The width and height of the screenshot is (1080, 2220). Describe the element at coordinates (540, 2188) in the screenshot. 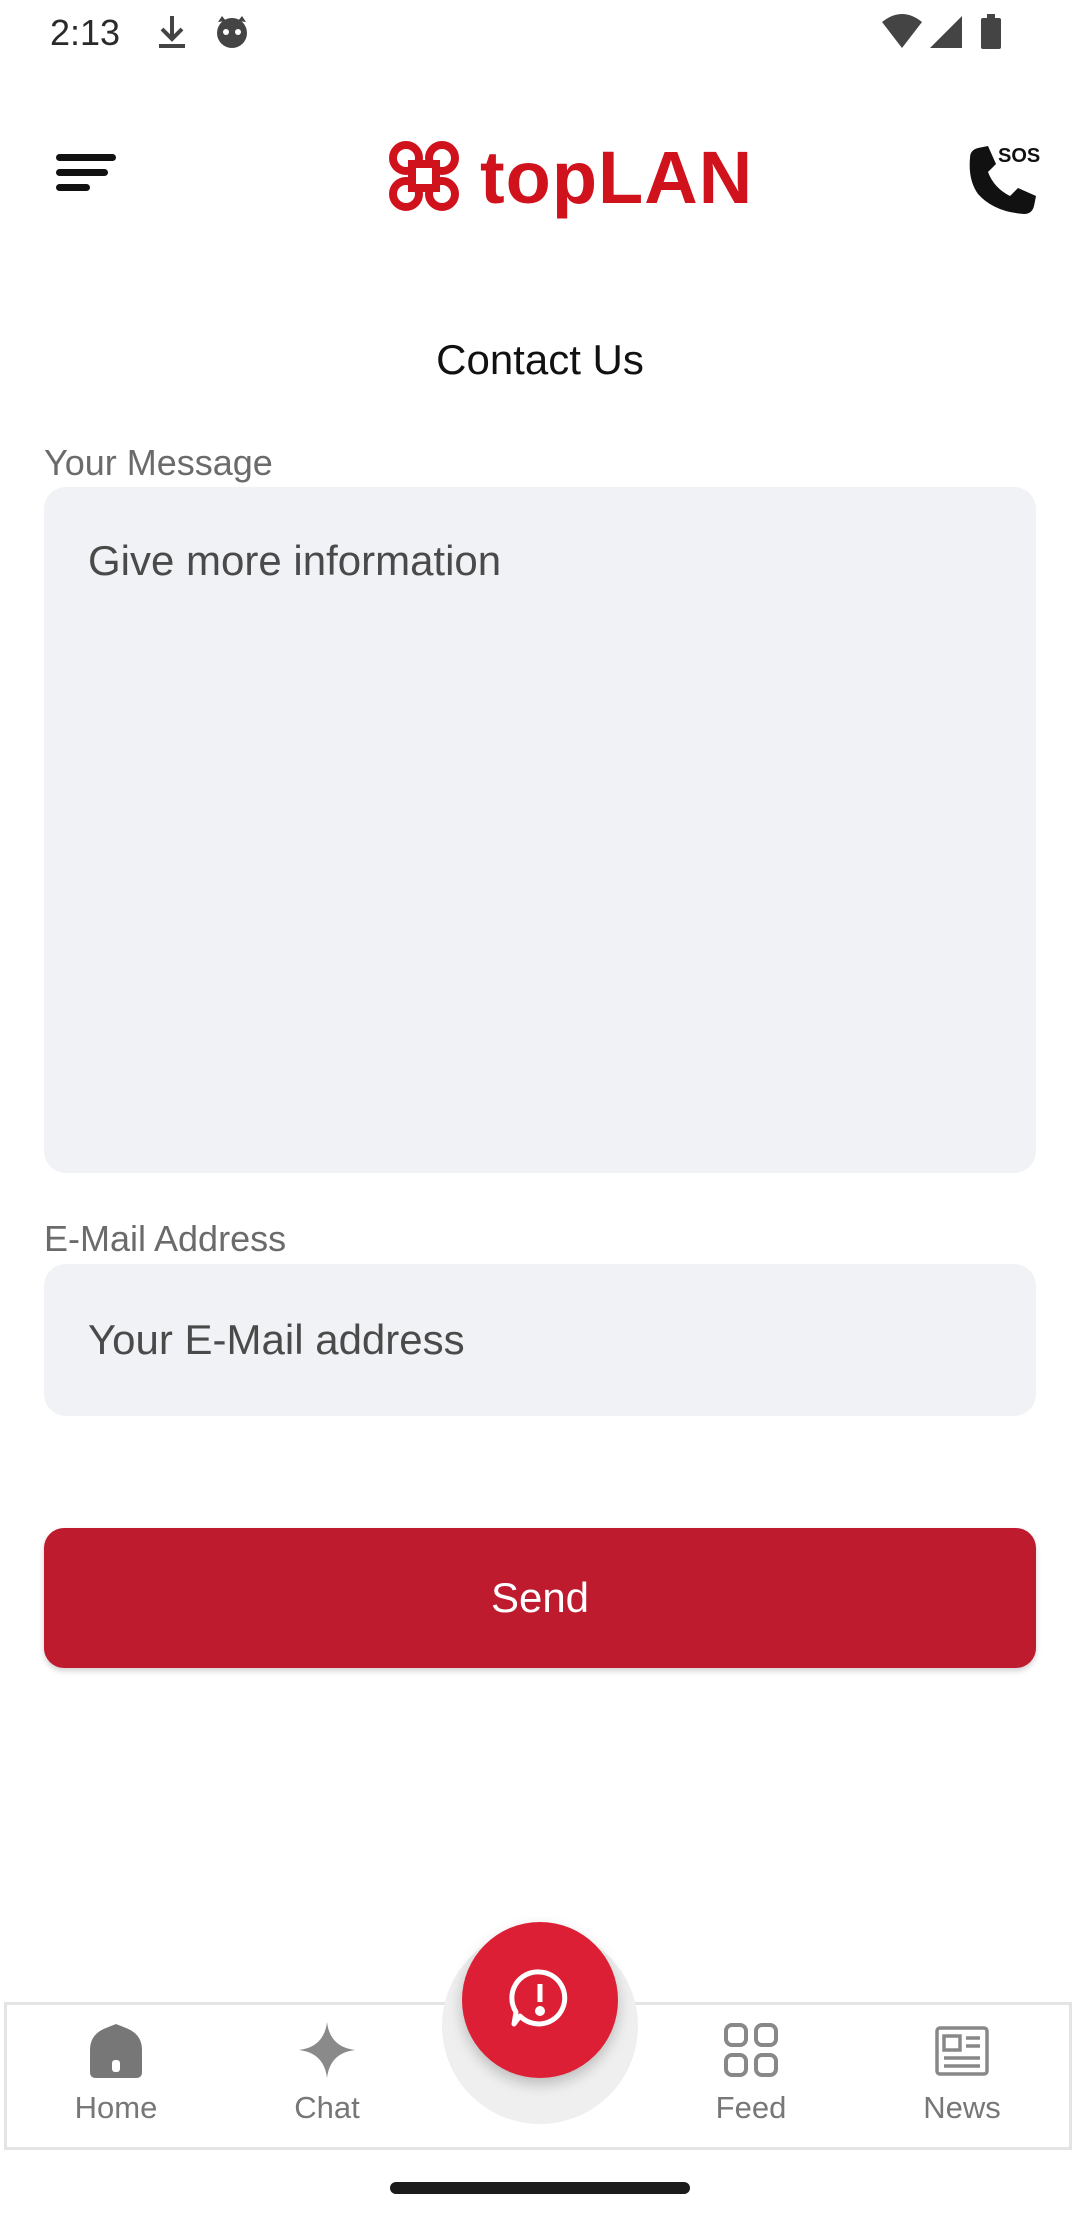

I see `home-indicator` at that location.